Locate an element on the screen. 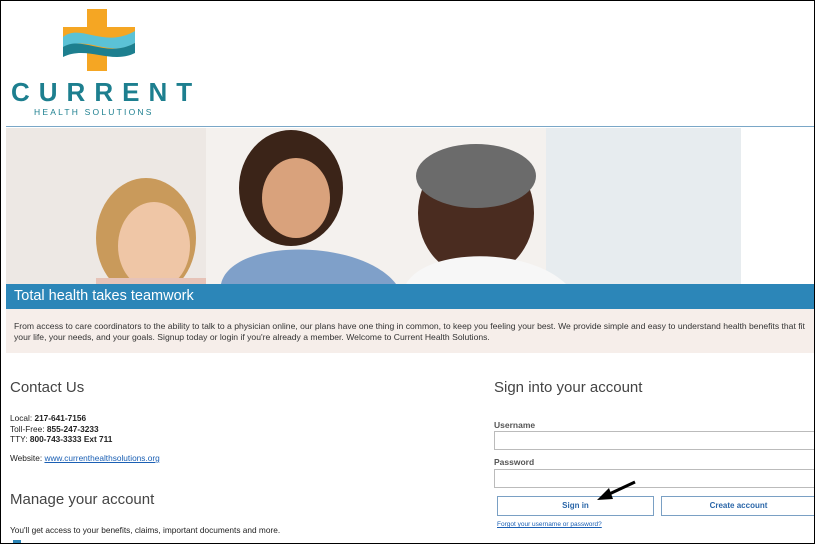  contact-website-row: Website: www.currenthealthsolutions.org is located at coordinates (85, 458).